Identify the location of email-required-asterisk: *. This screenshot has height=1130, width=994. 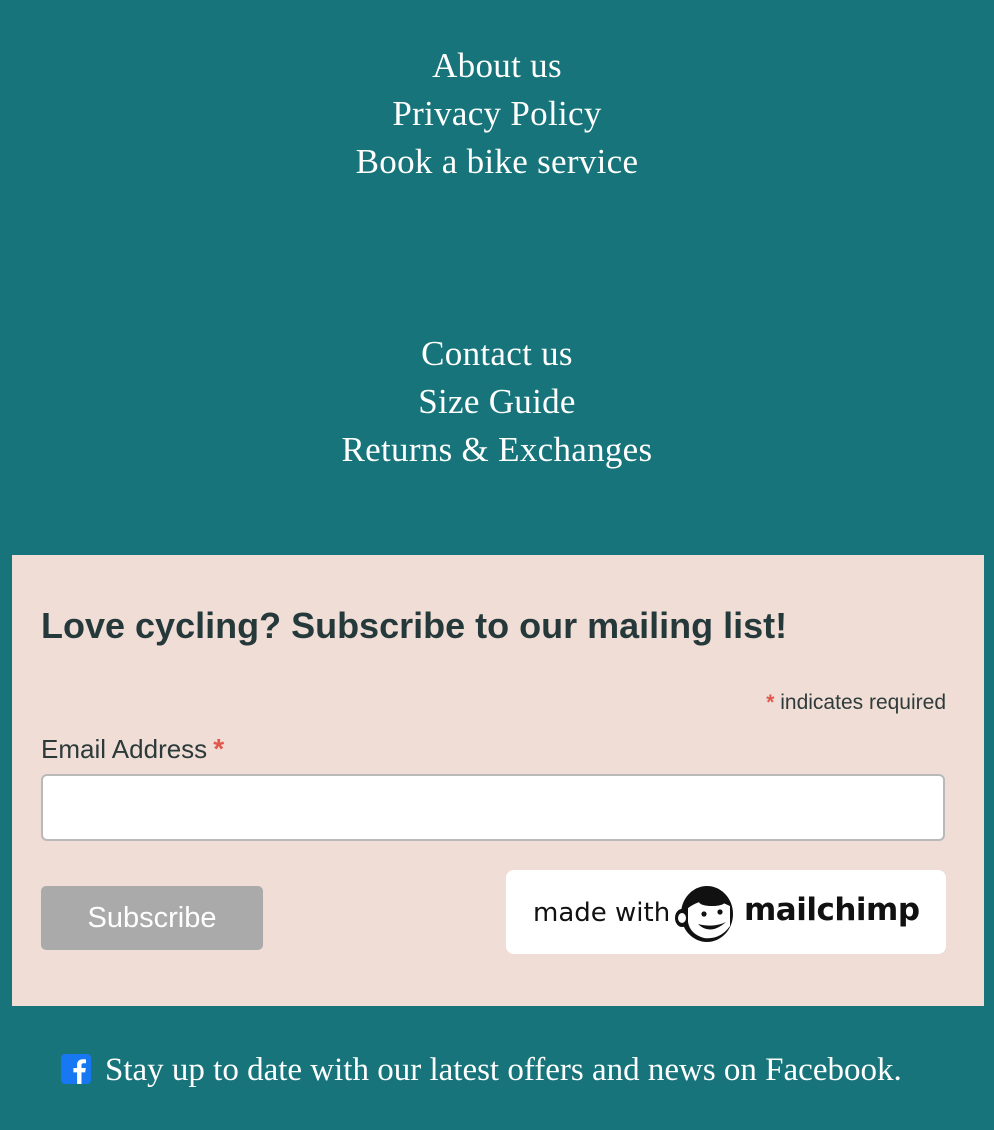
(219, 748).